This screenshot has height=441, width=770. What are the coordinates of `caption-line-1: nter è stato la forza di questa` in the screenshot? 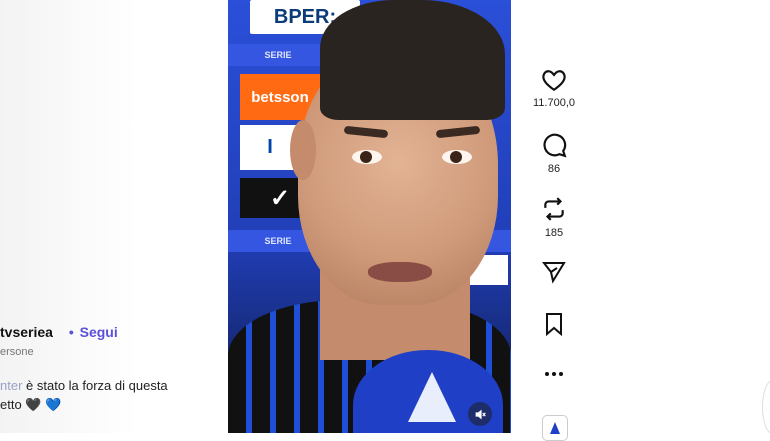 It's located at (84, 385).